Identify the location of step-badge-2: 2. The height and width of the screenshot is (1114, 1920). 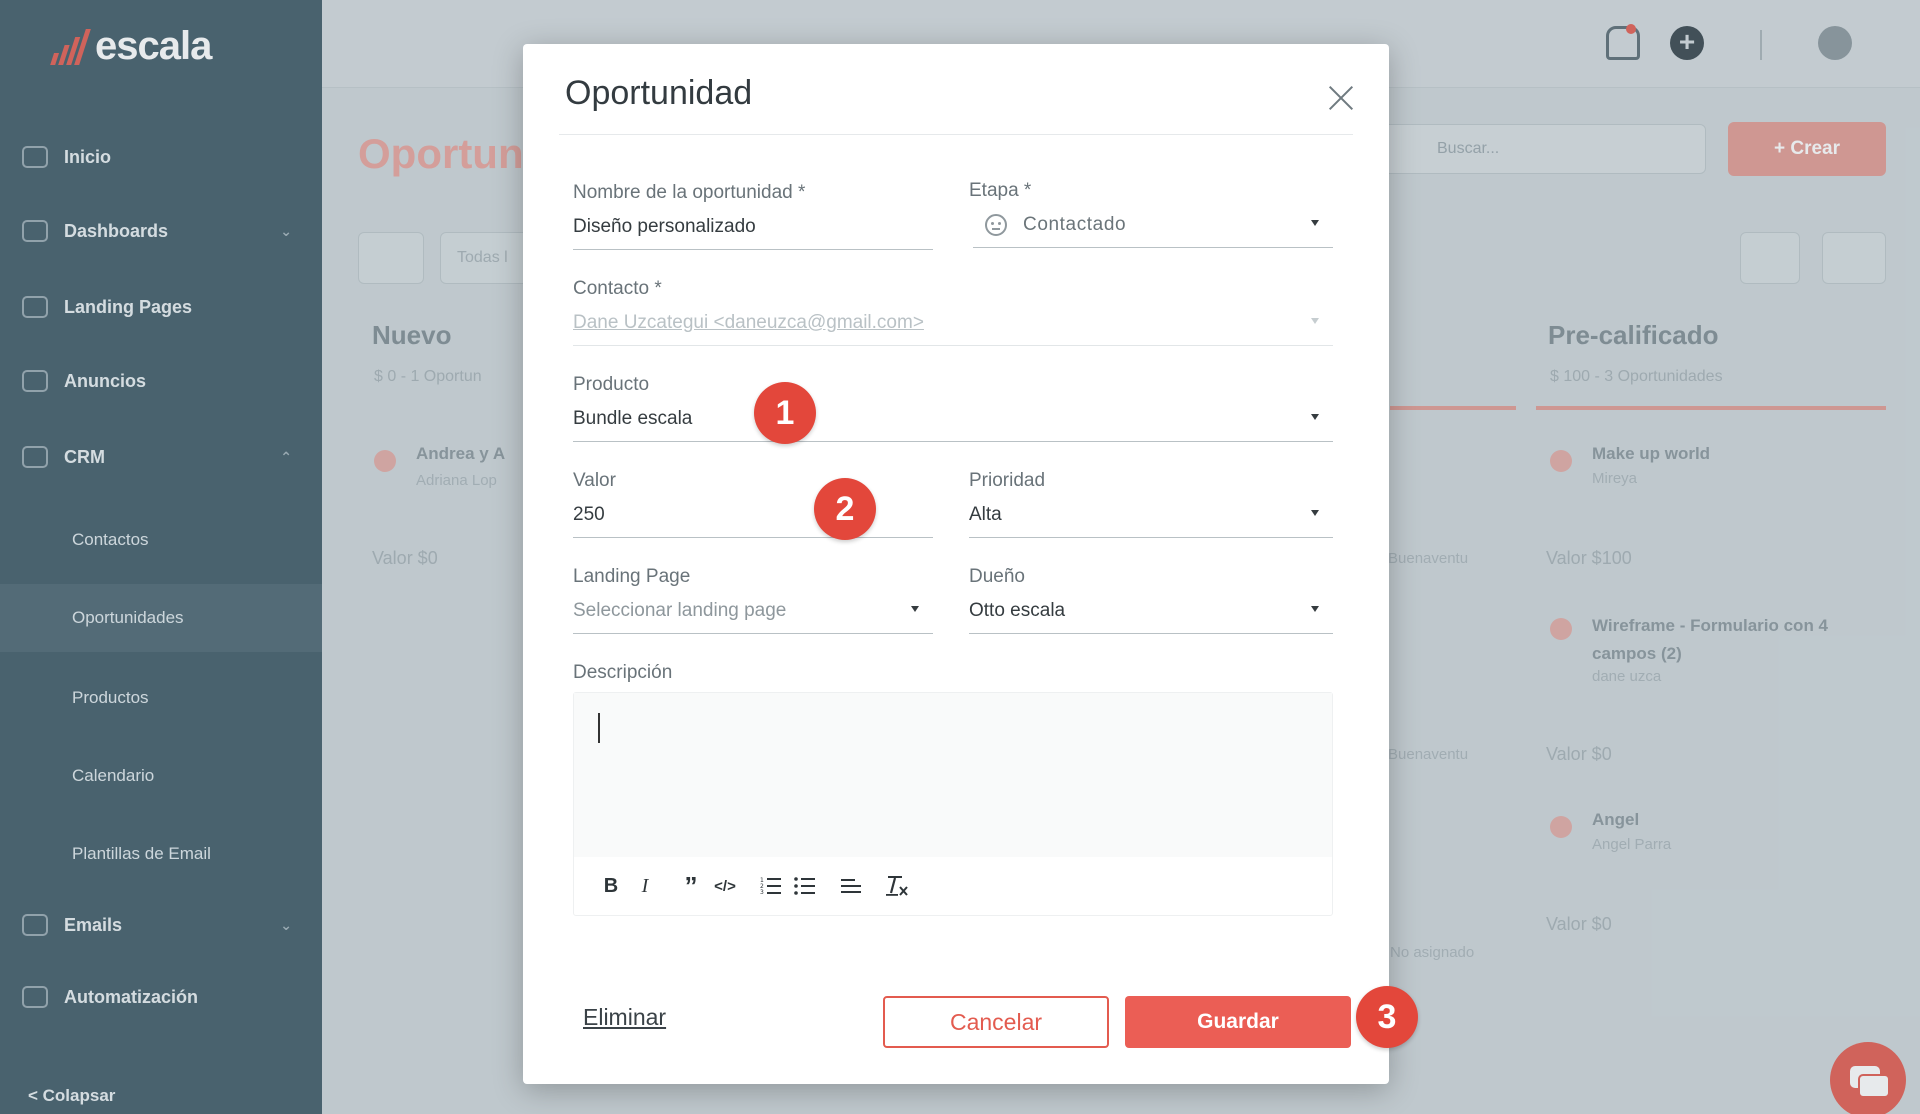
(845, 509).